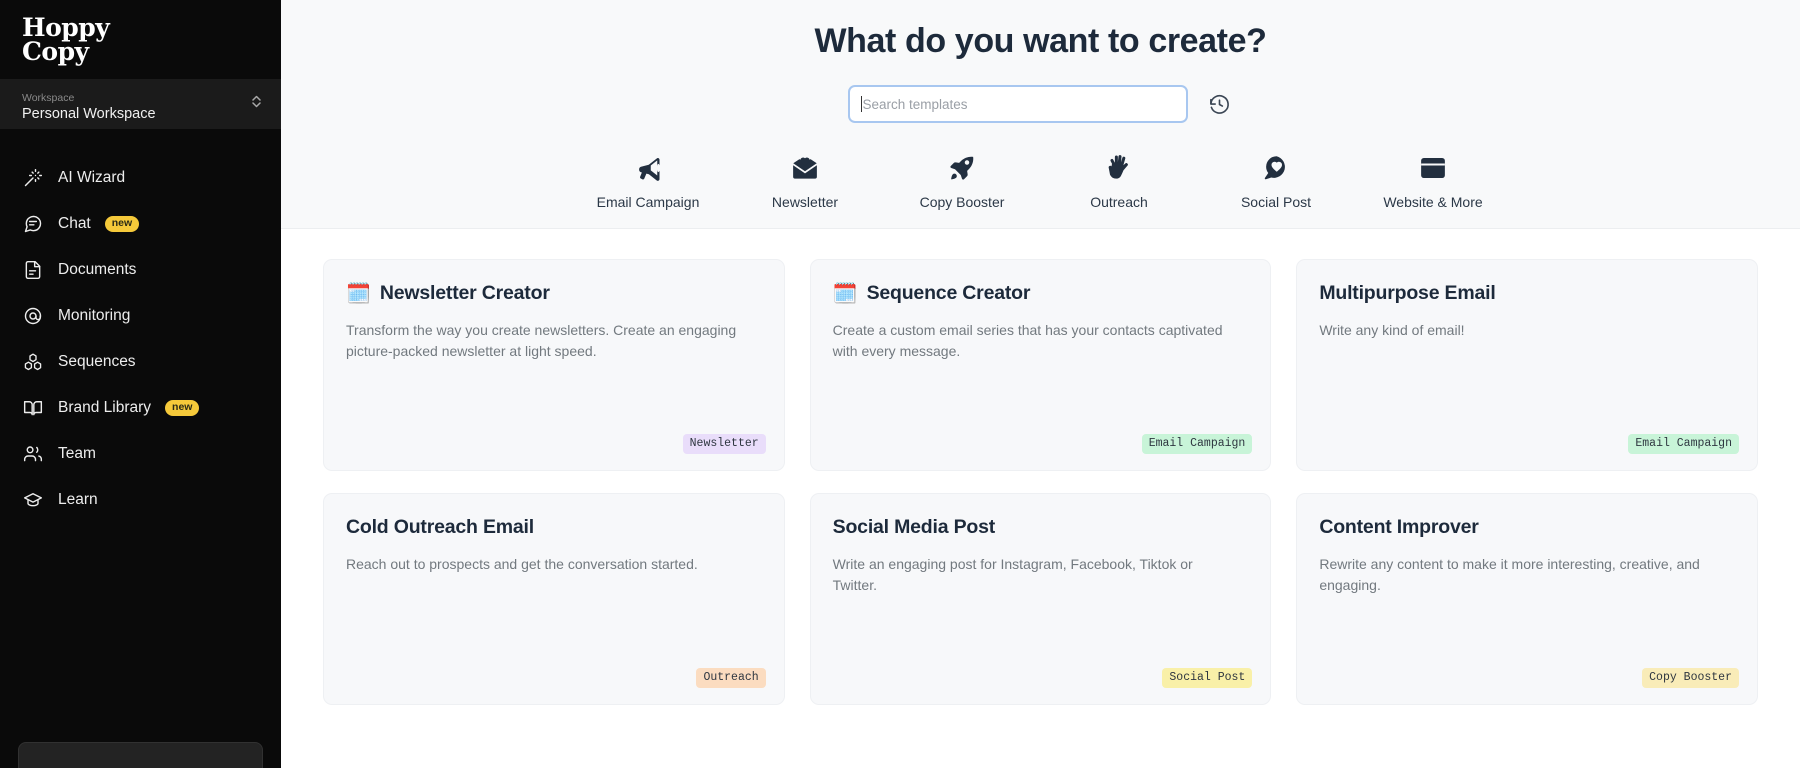  Describe the element at coordinates (97, 269) in the screenshot. I see `sidebar-item-label: Documents` at that location.